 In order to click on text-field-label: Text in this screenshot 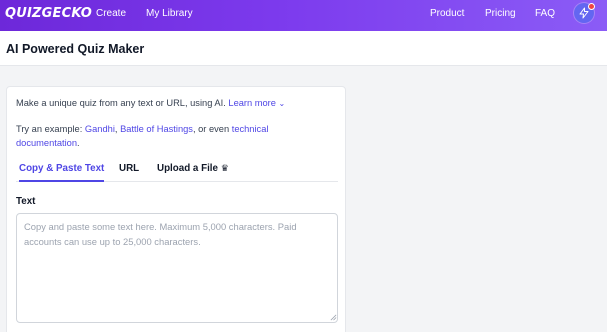, I will do `click(26, 201)`.